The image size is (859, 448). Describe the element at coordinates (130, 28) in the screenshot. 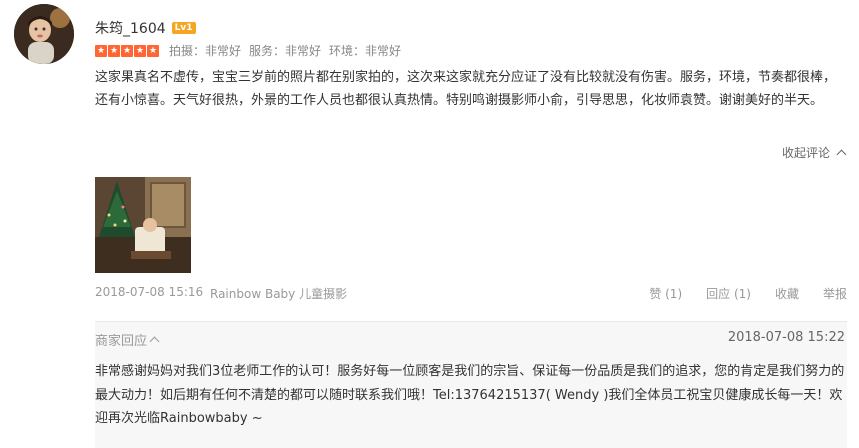

I see `reviewer-name: 朱筠_1604` at that location.